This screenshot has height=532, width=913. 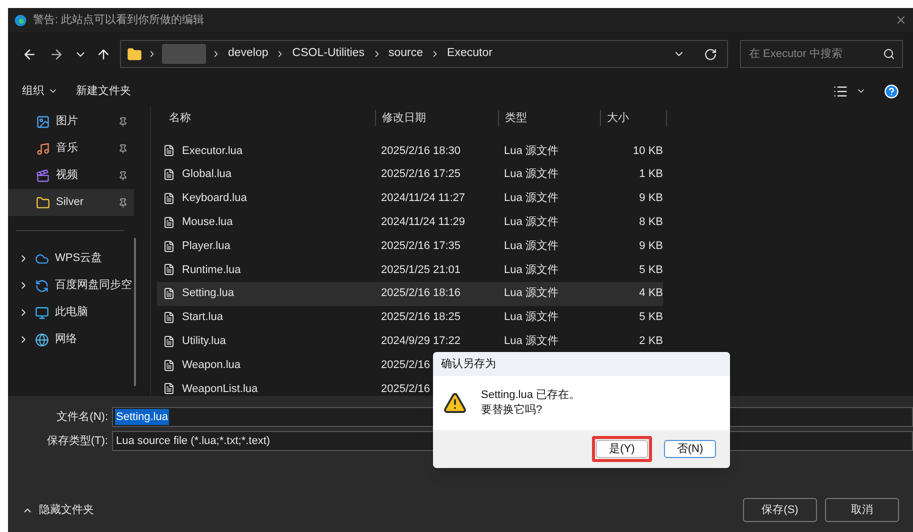 What do you see at coordinates (208, 294) in the screenshot?
I see `file-name: Setting.lua` at bounding box center [208, 294].